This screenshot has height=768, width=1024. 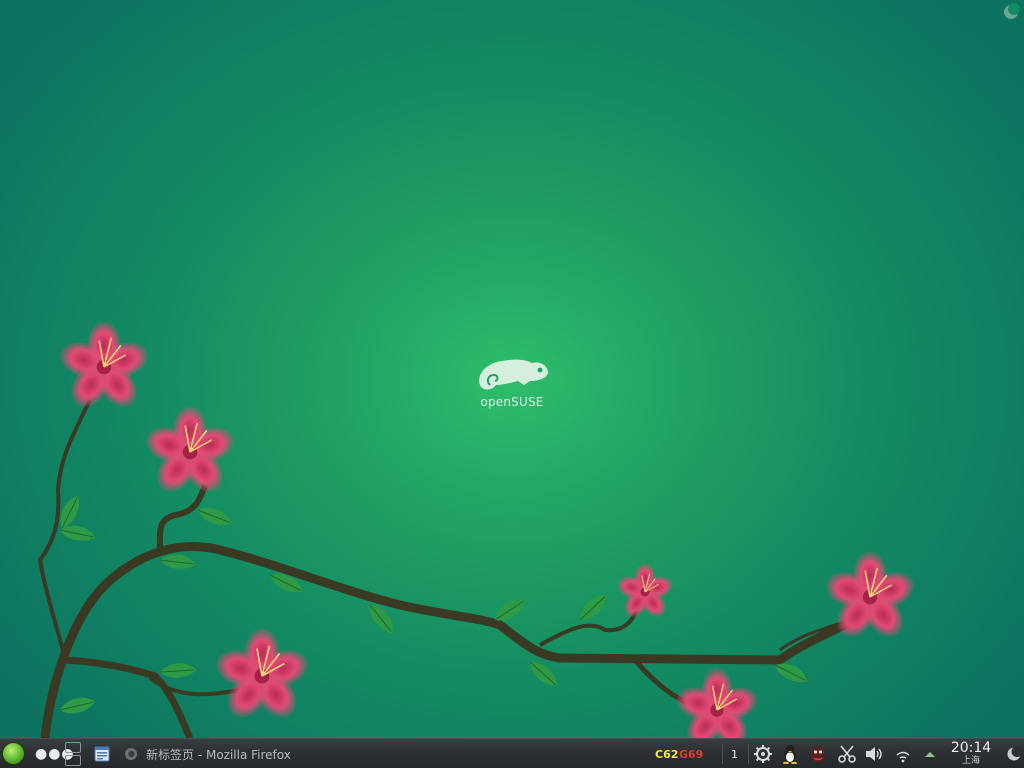 I want to click on settings-gear-icon, so click(x=763, y=754).